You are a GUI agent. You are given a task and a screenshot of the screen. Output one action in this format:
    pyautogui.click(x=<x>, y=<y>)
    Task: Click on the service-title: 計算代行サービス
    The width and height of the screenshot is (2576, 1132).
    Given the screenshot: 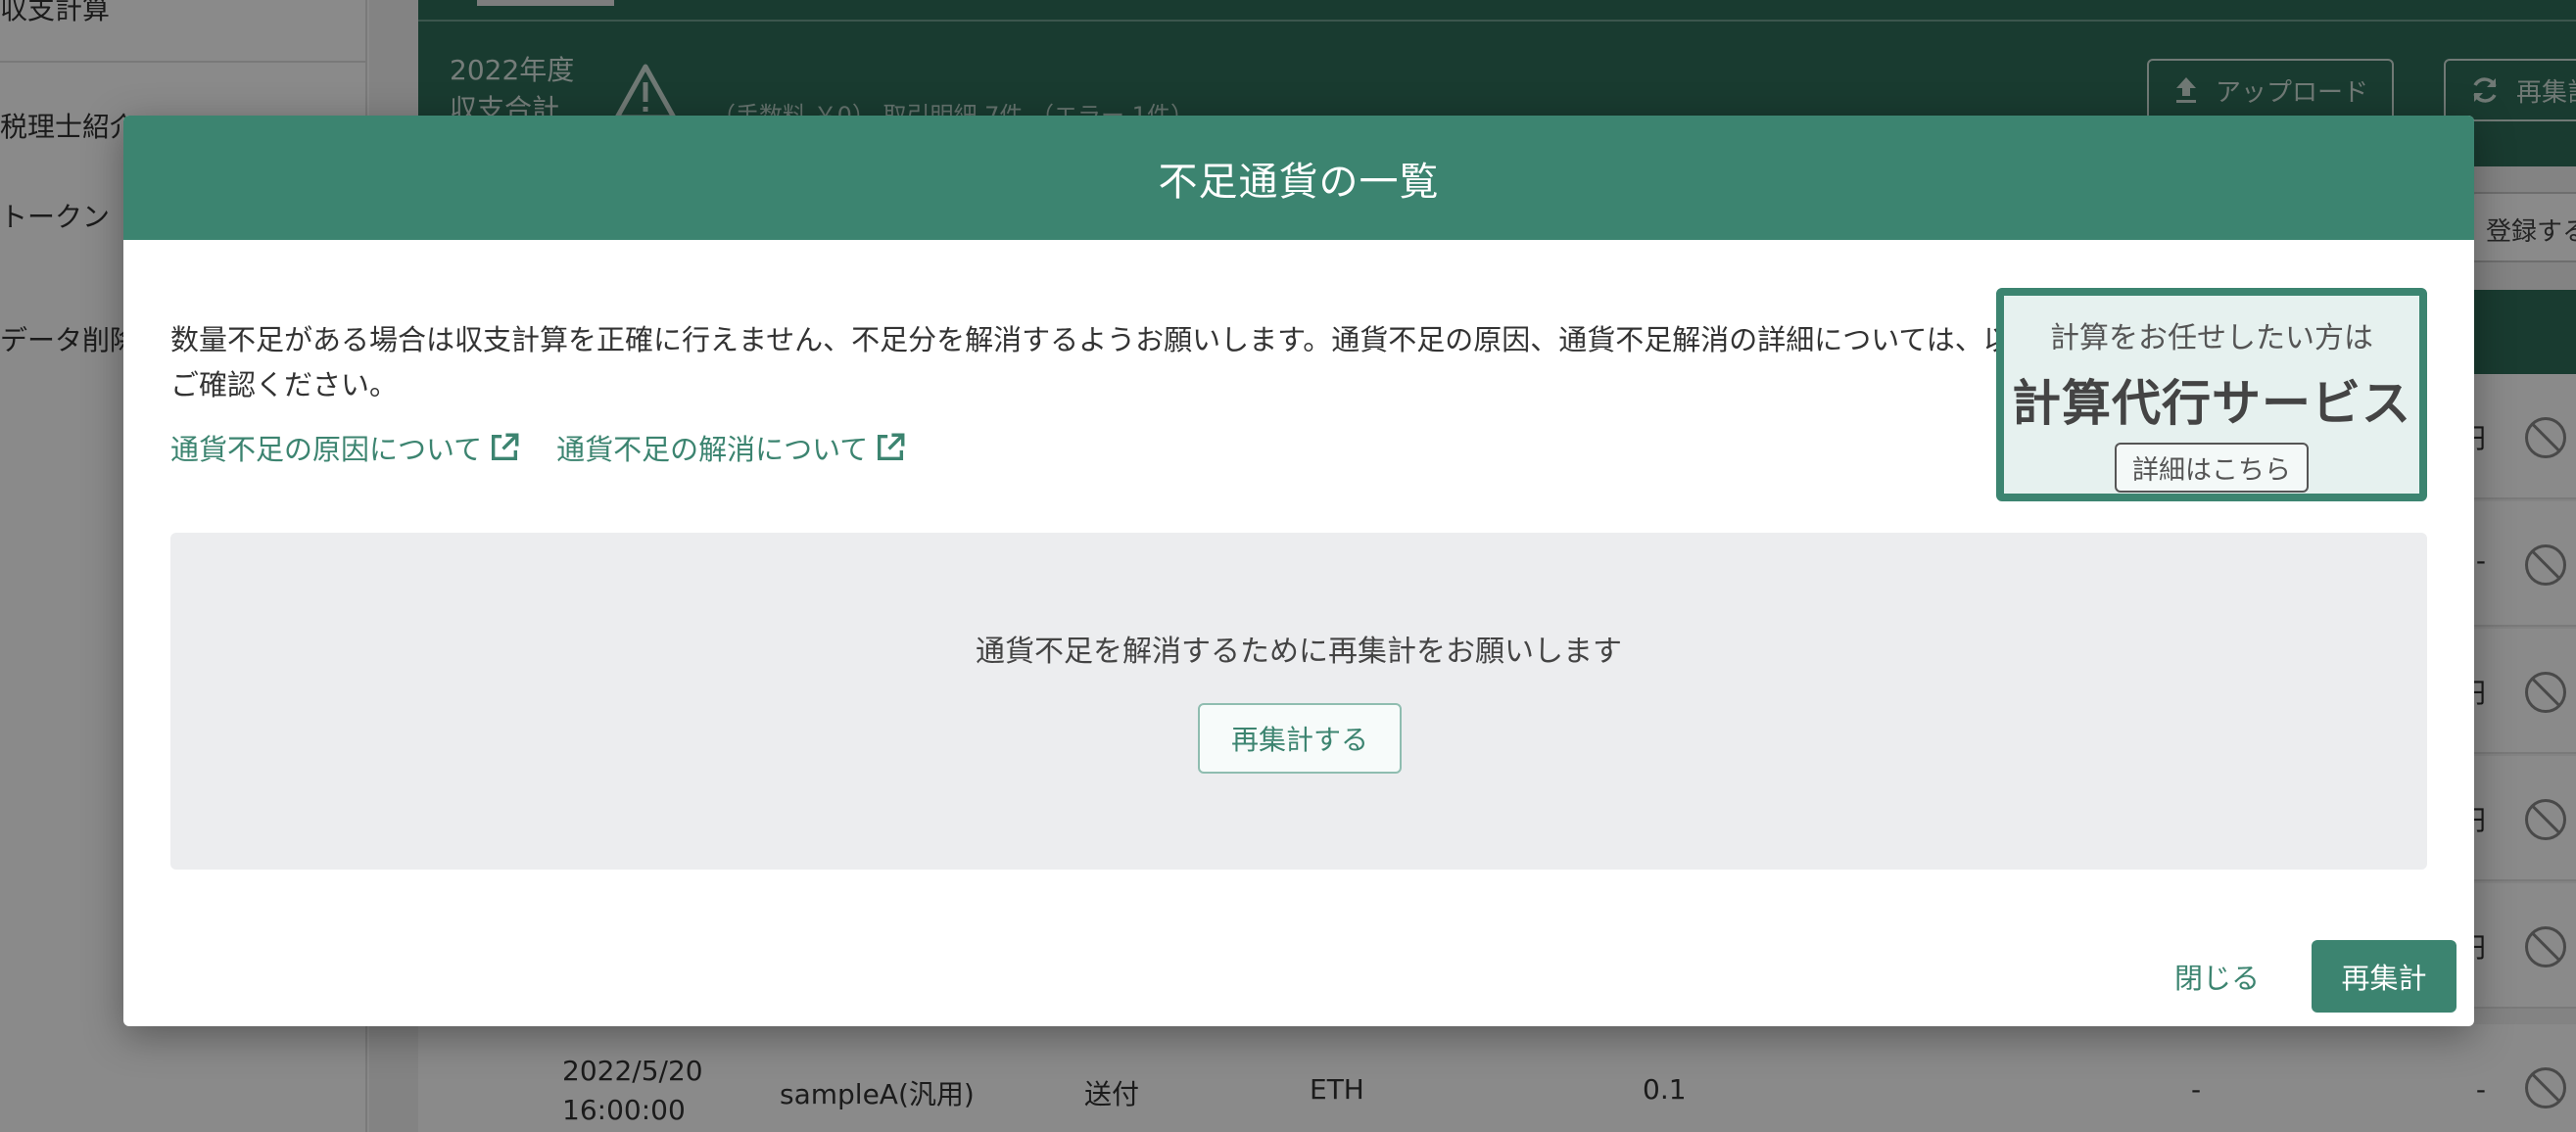 What is the action you would take?
    pyautogui.click(x=2211, y=403)
    